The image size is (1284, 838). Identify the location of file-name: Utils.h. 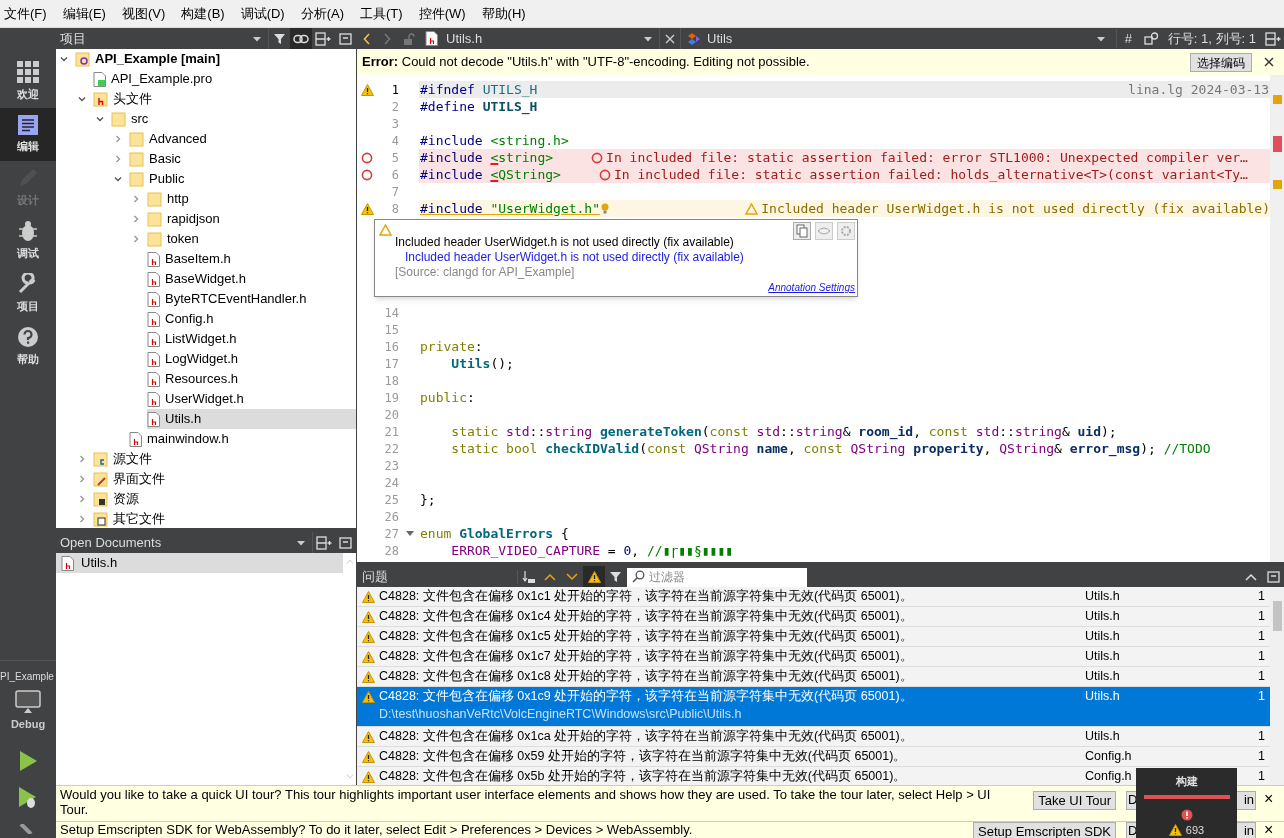
(1103, 696).